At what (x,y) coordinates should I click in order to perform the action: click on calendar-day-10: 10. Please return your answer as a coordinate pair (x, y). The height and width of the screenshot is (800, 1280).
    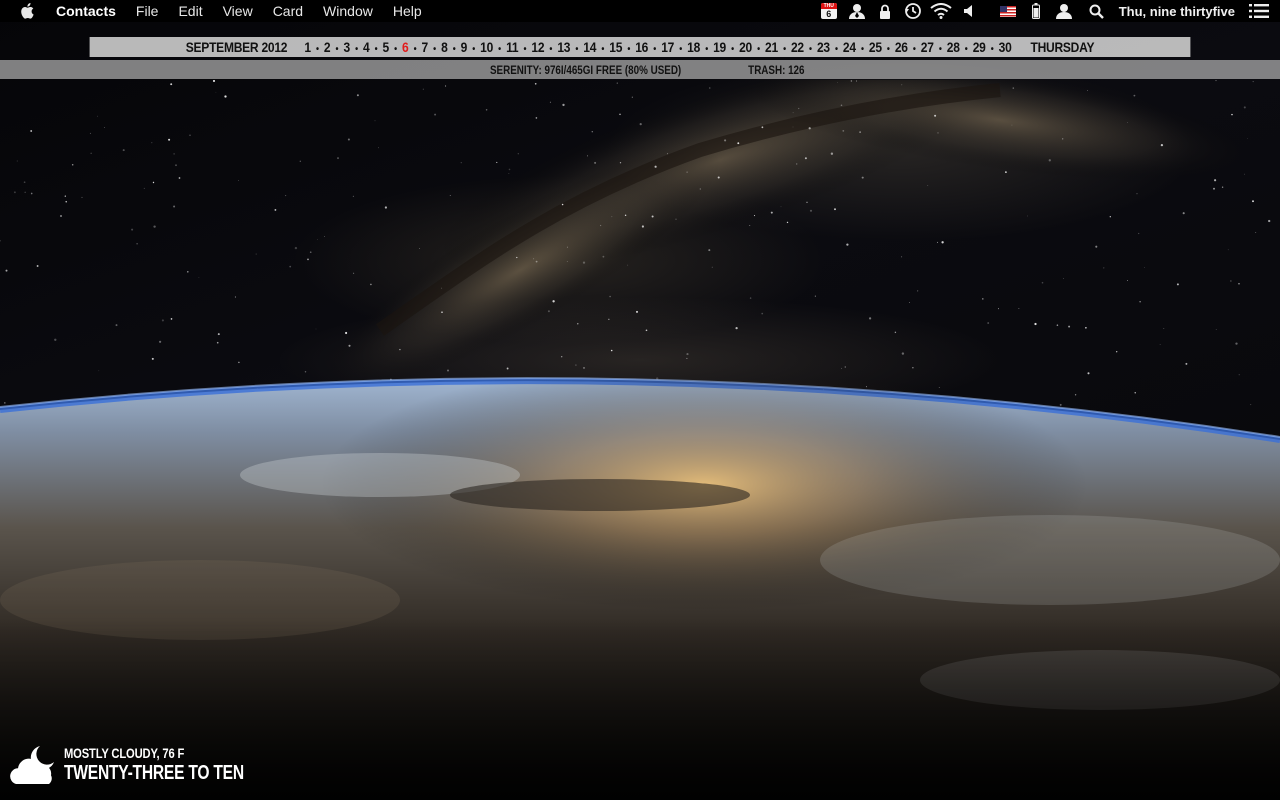
    Looking at the image, I should click on (487, 47).